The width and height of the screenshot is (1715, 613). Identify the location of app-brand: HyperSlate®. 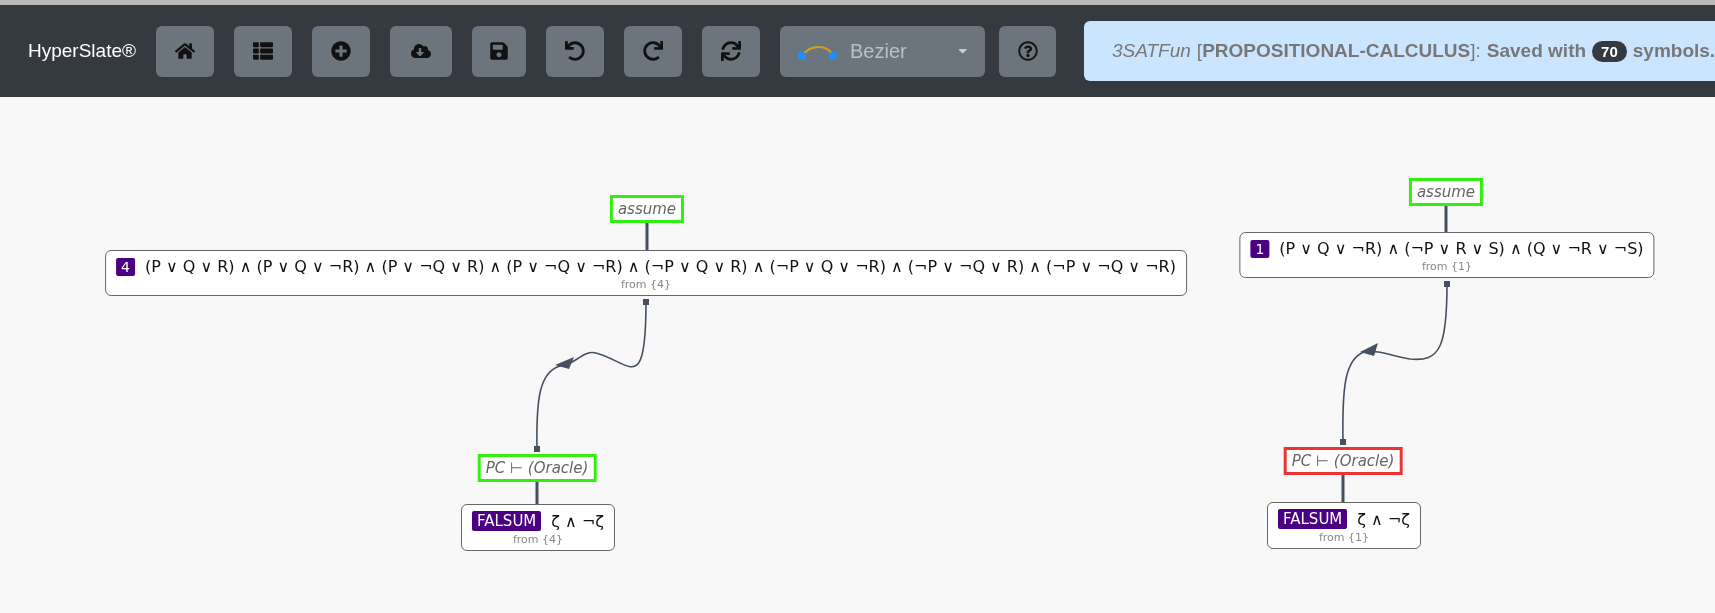
(82, 51).